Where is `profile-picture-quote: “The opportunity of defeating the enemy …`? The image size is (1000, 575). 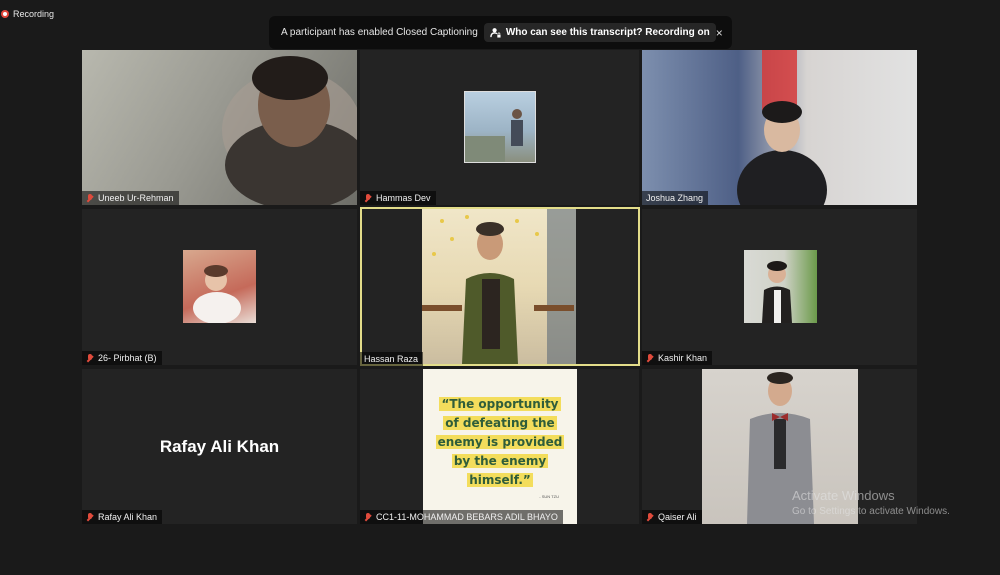
profile-picture-quote: “The opportunity of defeating the enemy … is located at coordinates (500, 446).